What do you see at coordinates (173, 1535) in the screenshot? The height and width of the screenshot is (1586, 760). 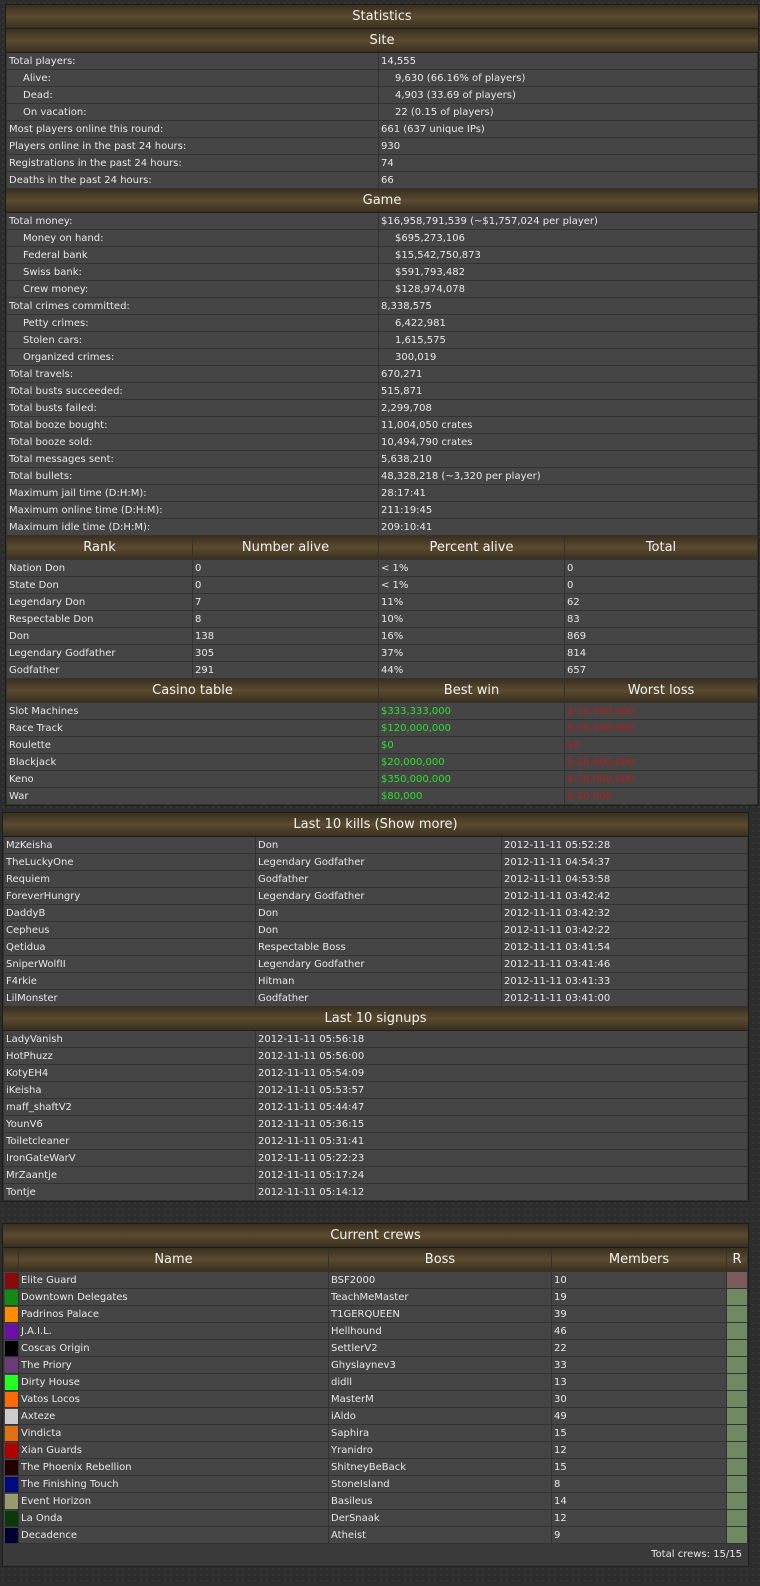 I see `crew-name-link: Decadence` at bounding box center [173, 1535].